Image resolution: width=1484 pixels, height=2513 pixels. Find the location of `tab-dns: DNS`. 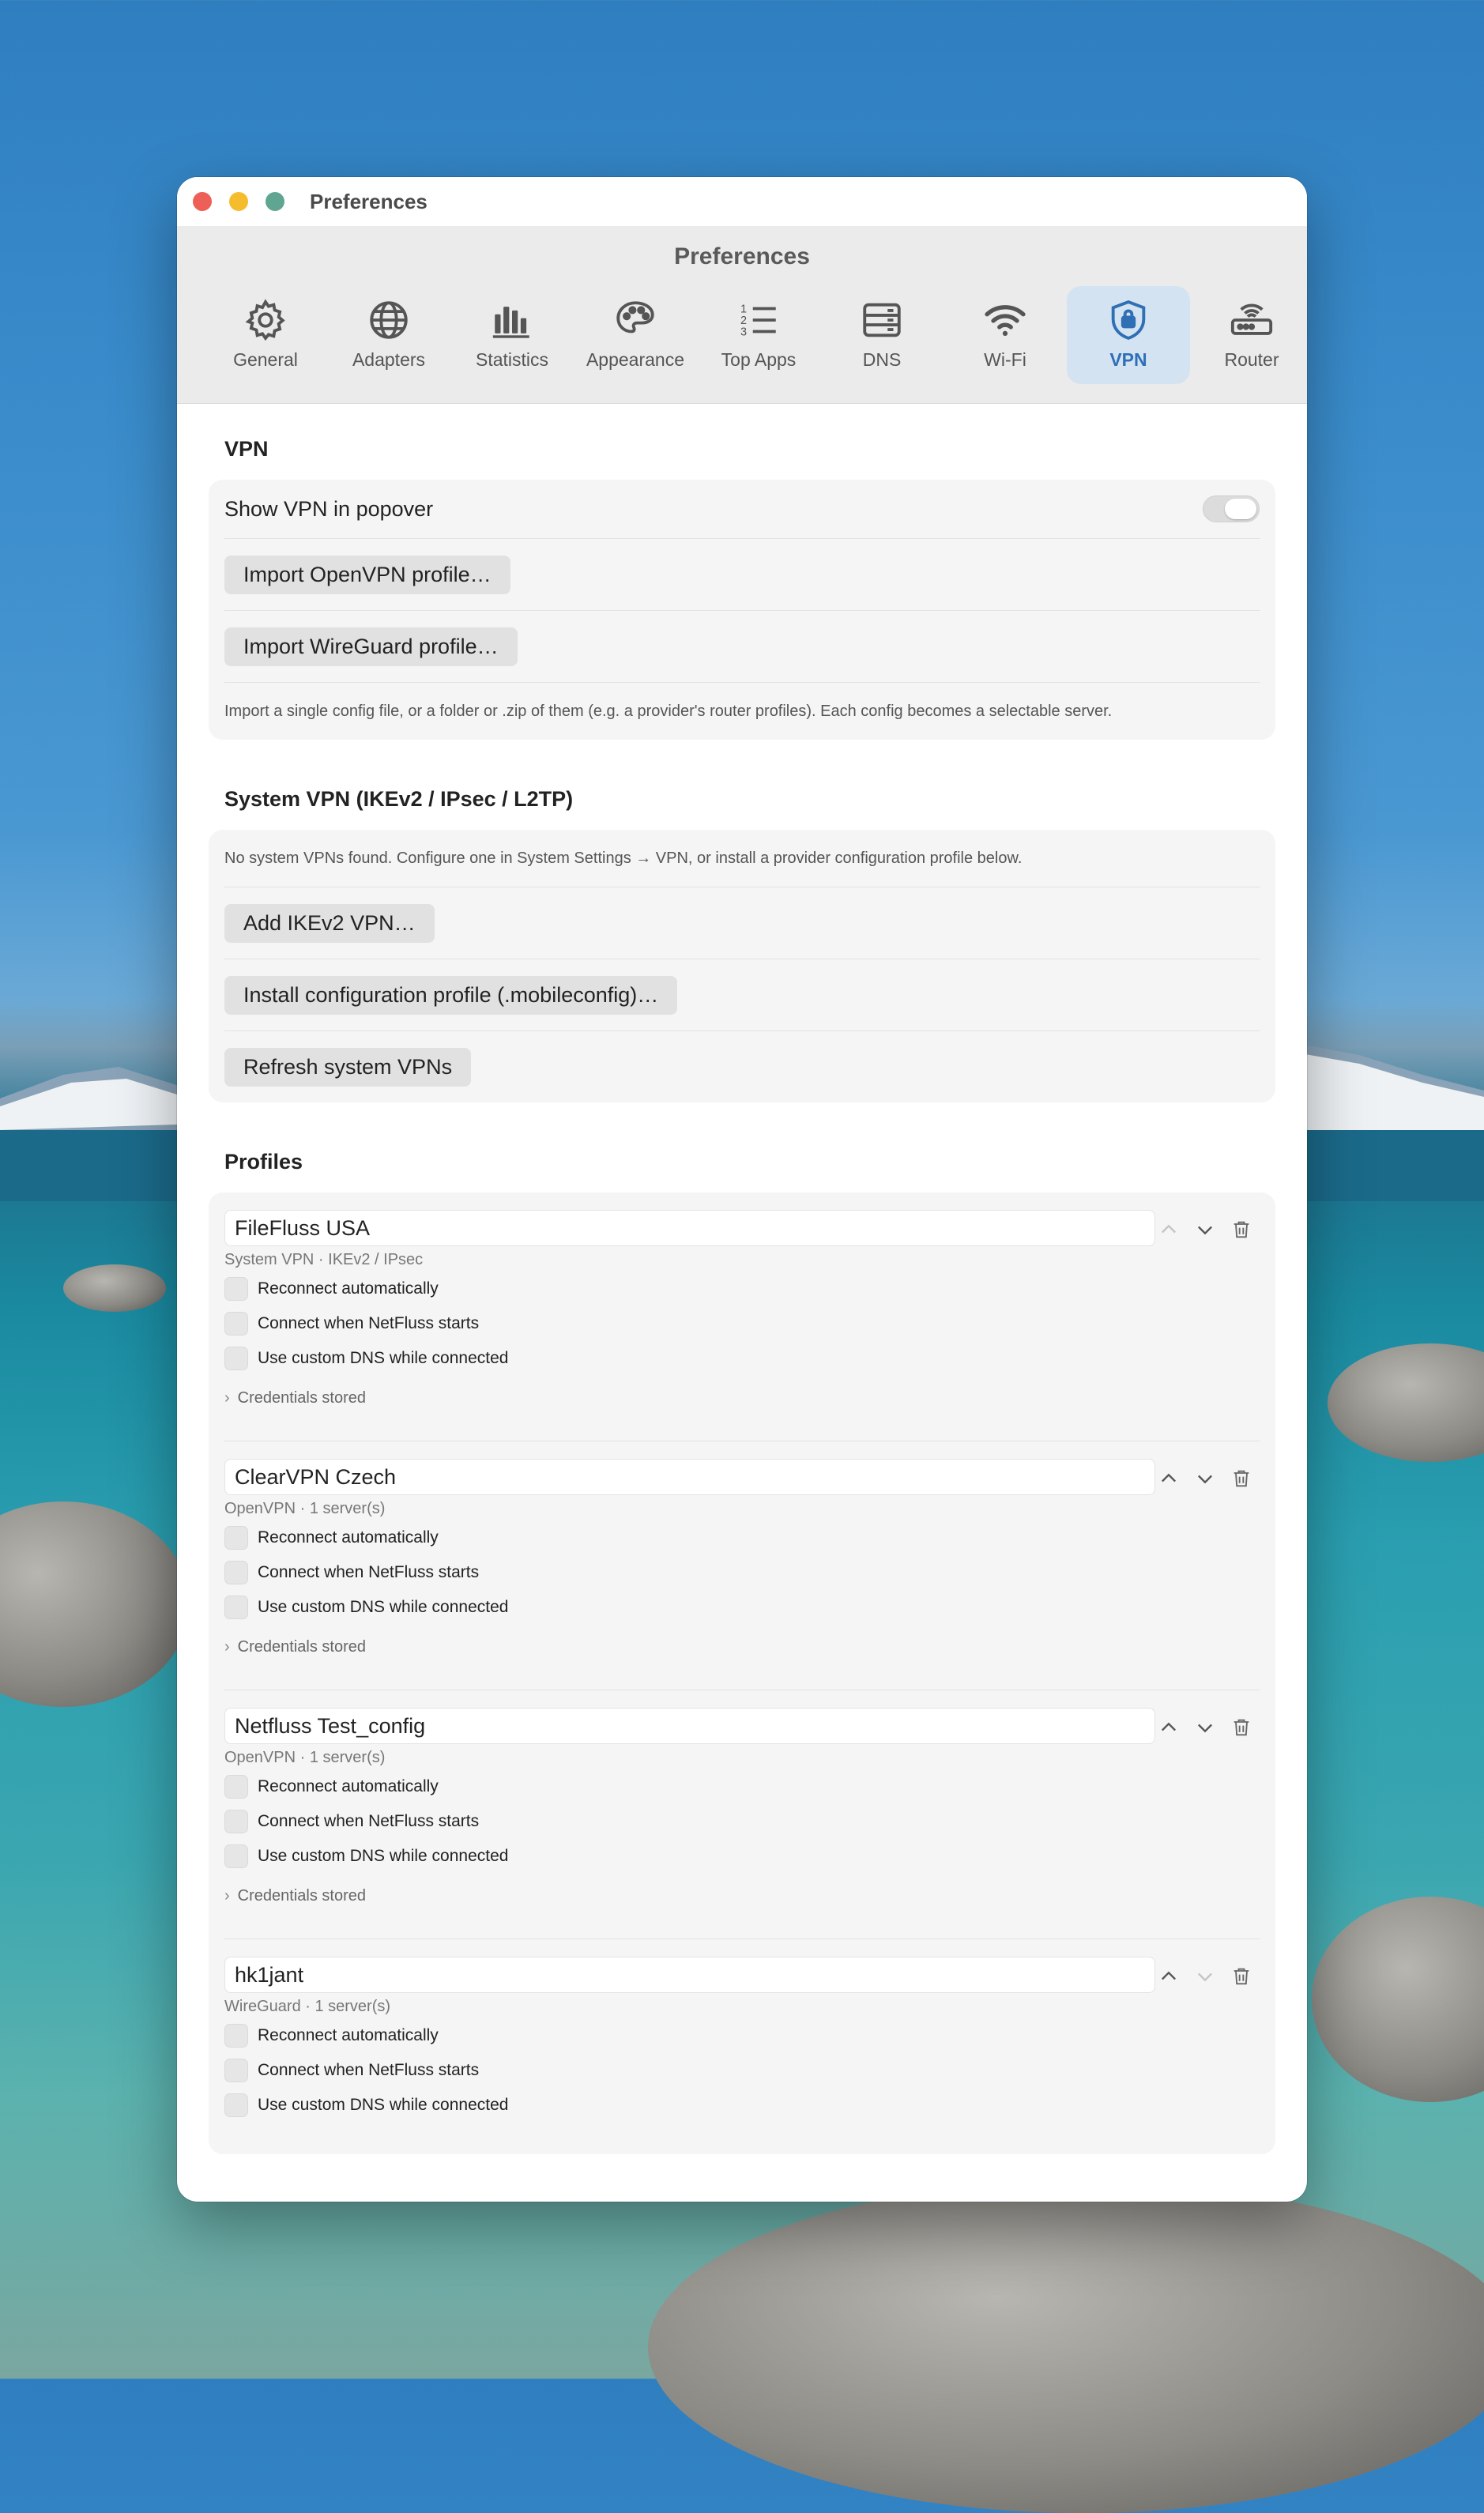

tab-dns: DNS is located at coordinates (882, 335).